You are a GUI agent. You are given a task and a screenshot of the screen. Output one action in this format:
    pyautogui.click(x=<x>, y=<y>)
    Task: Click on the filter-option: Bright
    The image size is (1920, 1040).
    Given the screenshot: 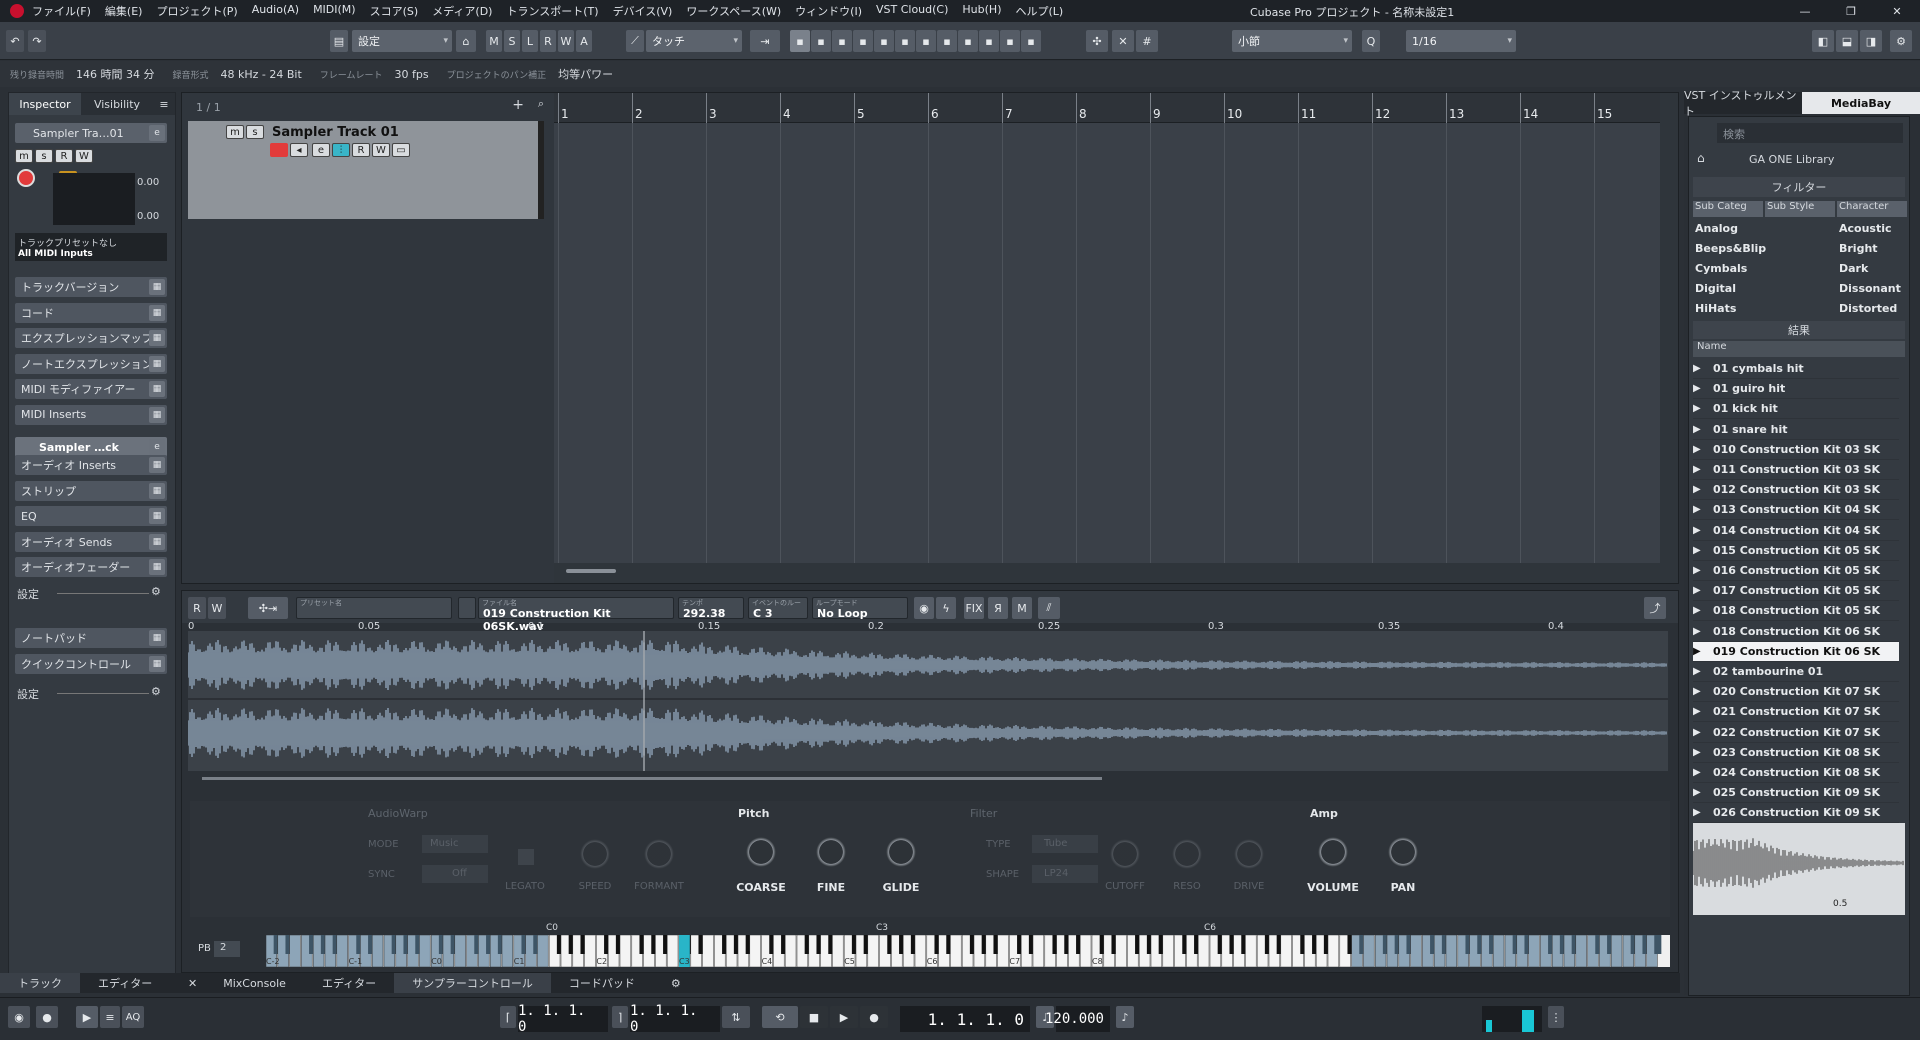 What is the action you would take?
    pyautogui.click(x=1873, y=249)
    